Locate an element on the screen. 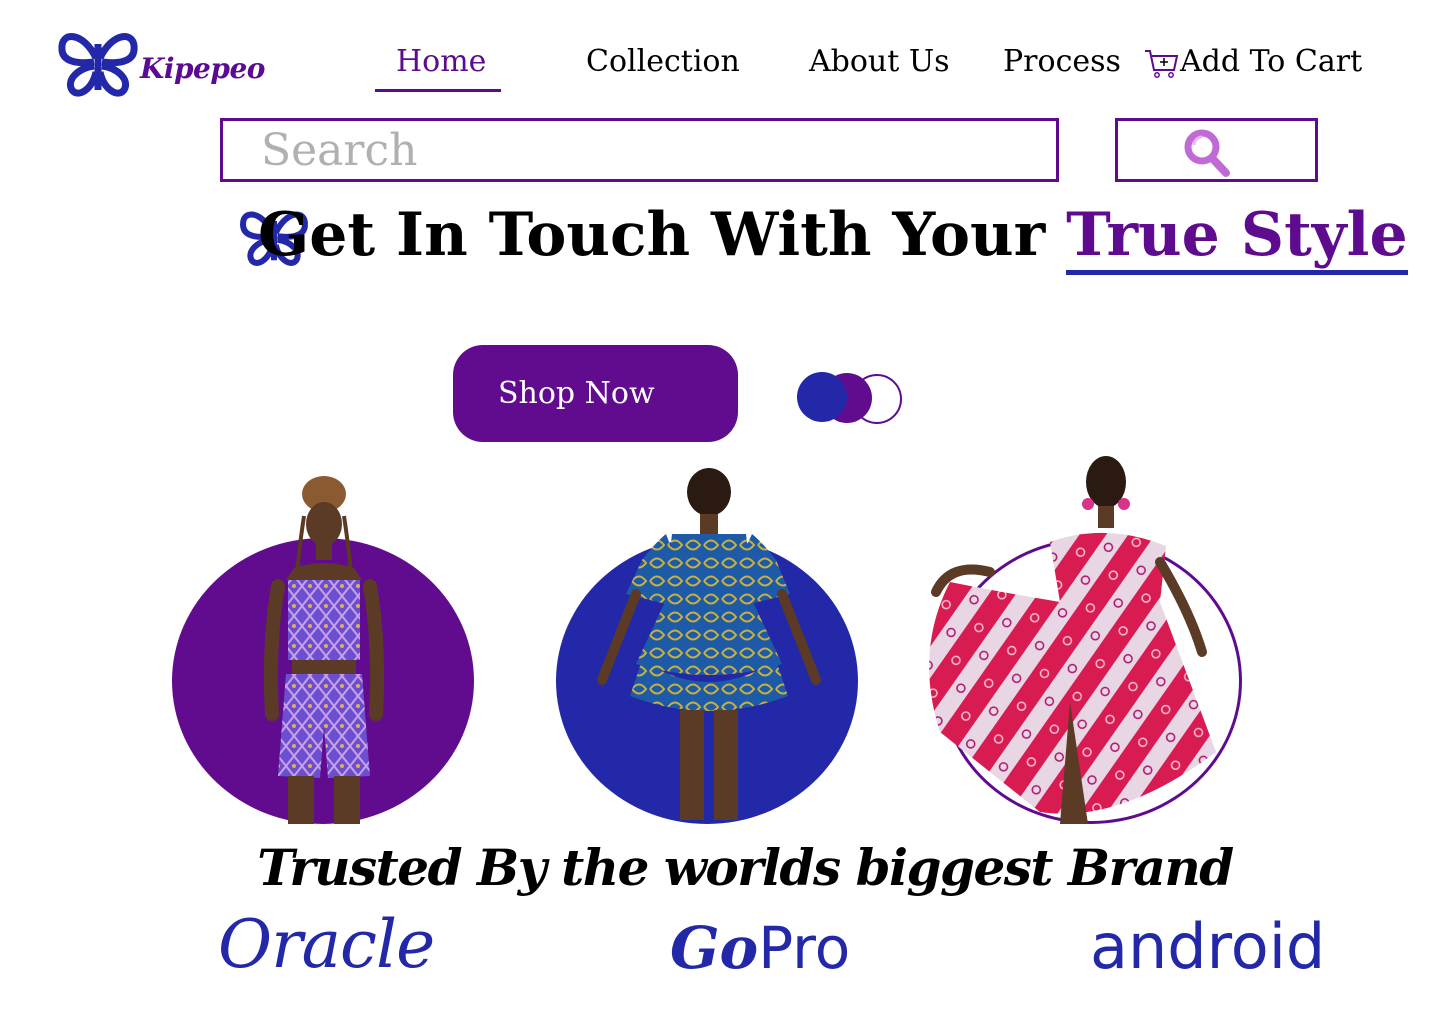  search-box is located at coordinates (639, 150).